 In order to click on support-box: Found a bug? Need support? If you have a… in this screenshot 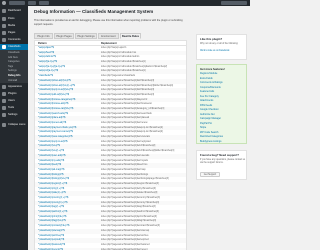, I will do `click(221, 165)`.